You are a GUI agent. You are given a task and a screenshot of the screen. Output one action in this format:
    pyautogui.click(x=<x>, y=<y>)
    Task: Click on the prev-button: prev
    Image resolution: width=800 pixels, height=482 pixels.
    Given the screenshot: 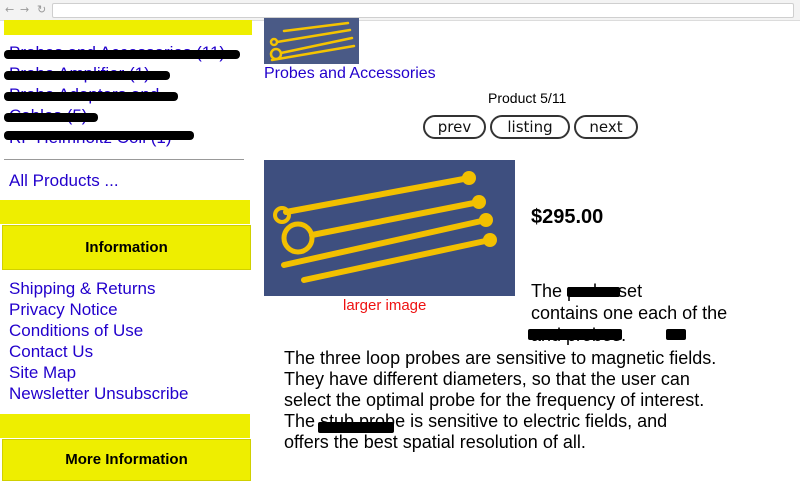 What is the action you would take?
    pyautogui.click(x=454, y=127)
    